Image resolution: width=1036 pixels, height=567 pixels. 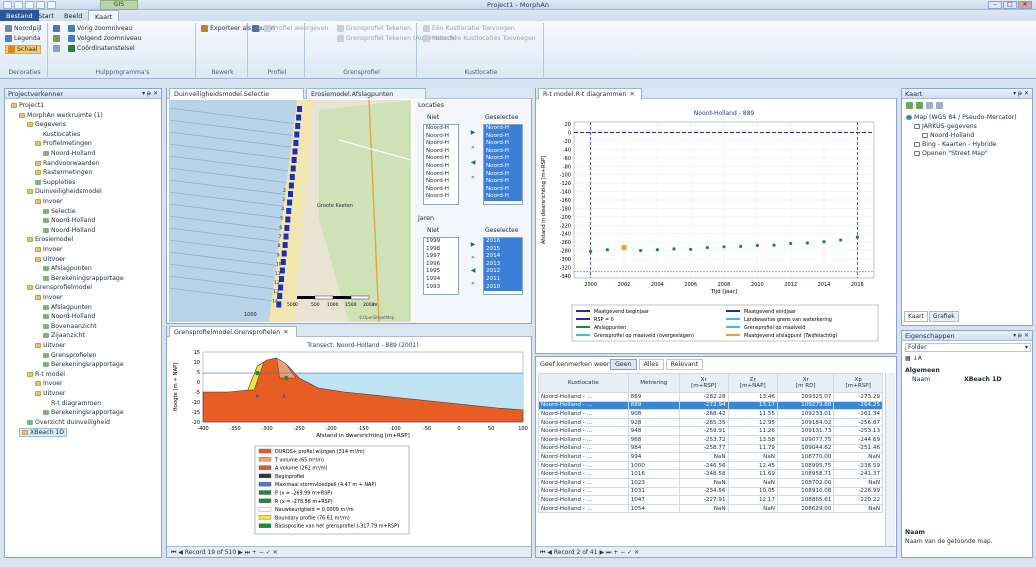 I want to click on table-cell: 869, so click(x=653, y=397).